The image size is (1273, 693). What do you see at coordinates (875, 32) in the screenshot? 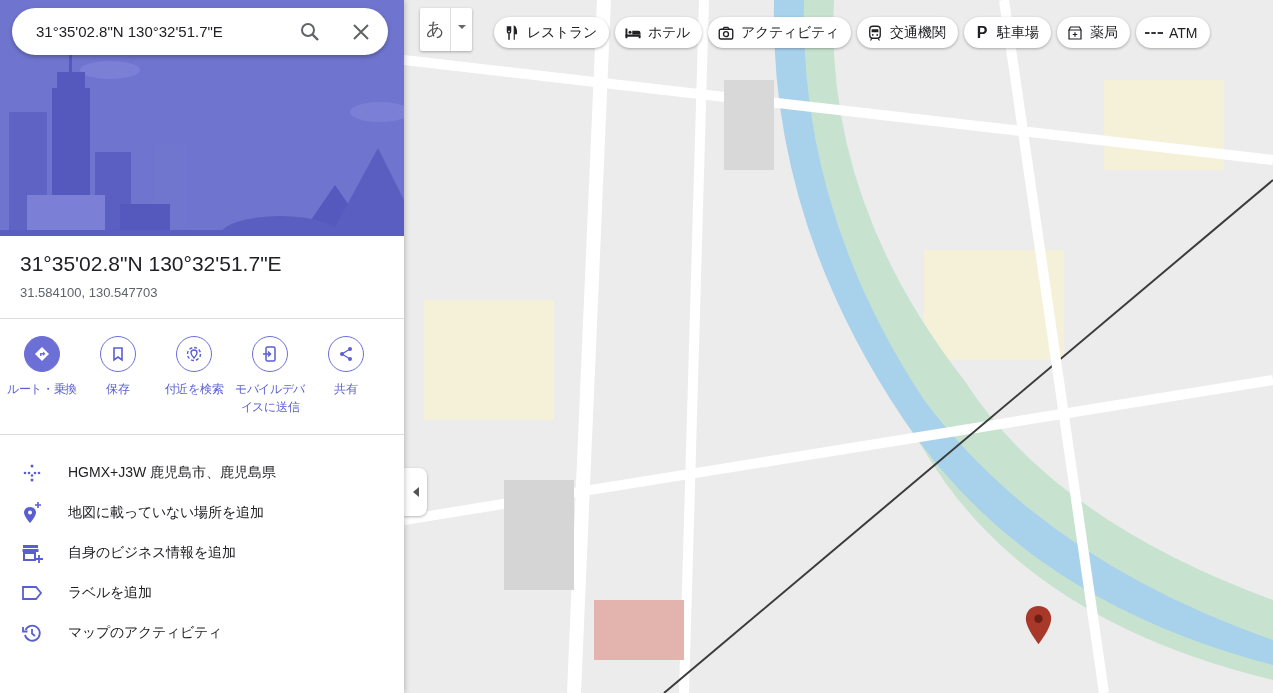
I see `train-icon` at bounding box center [875, 32].